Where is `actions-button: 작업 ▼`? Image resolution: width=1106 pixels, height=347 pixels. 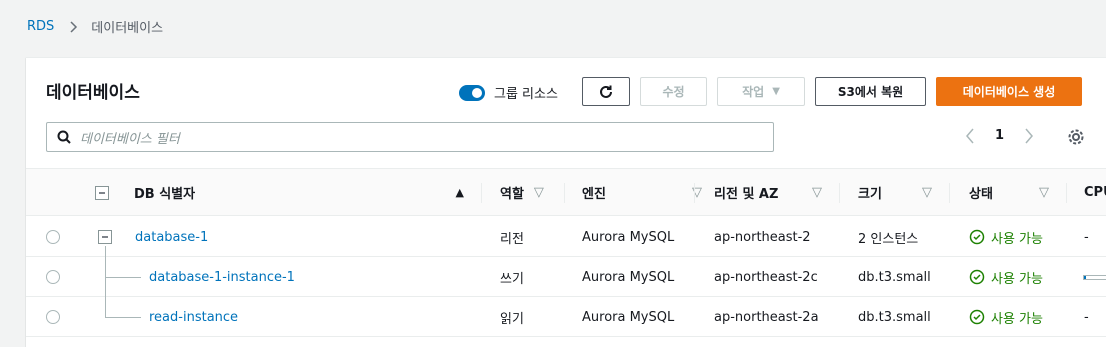 actions-button: 작업 ▼ is located at coordinates (761, 91).